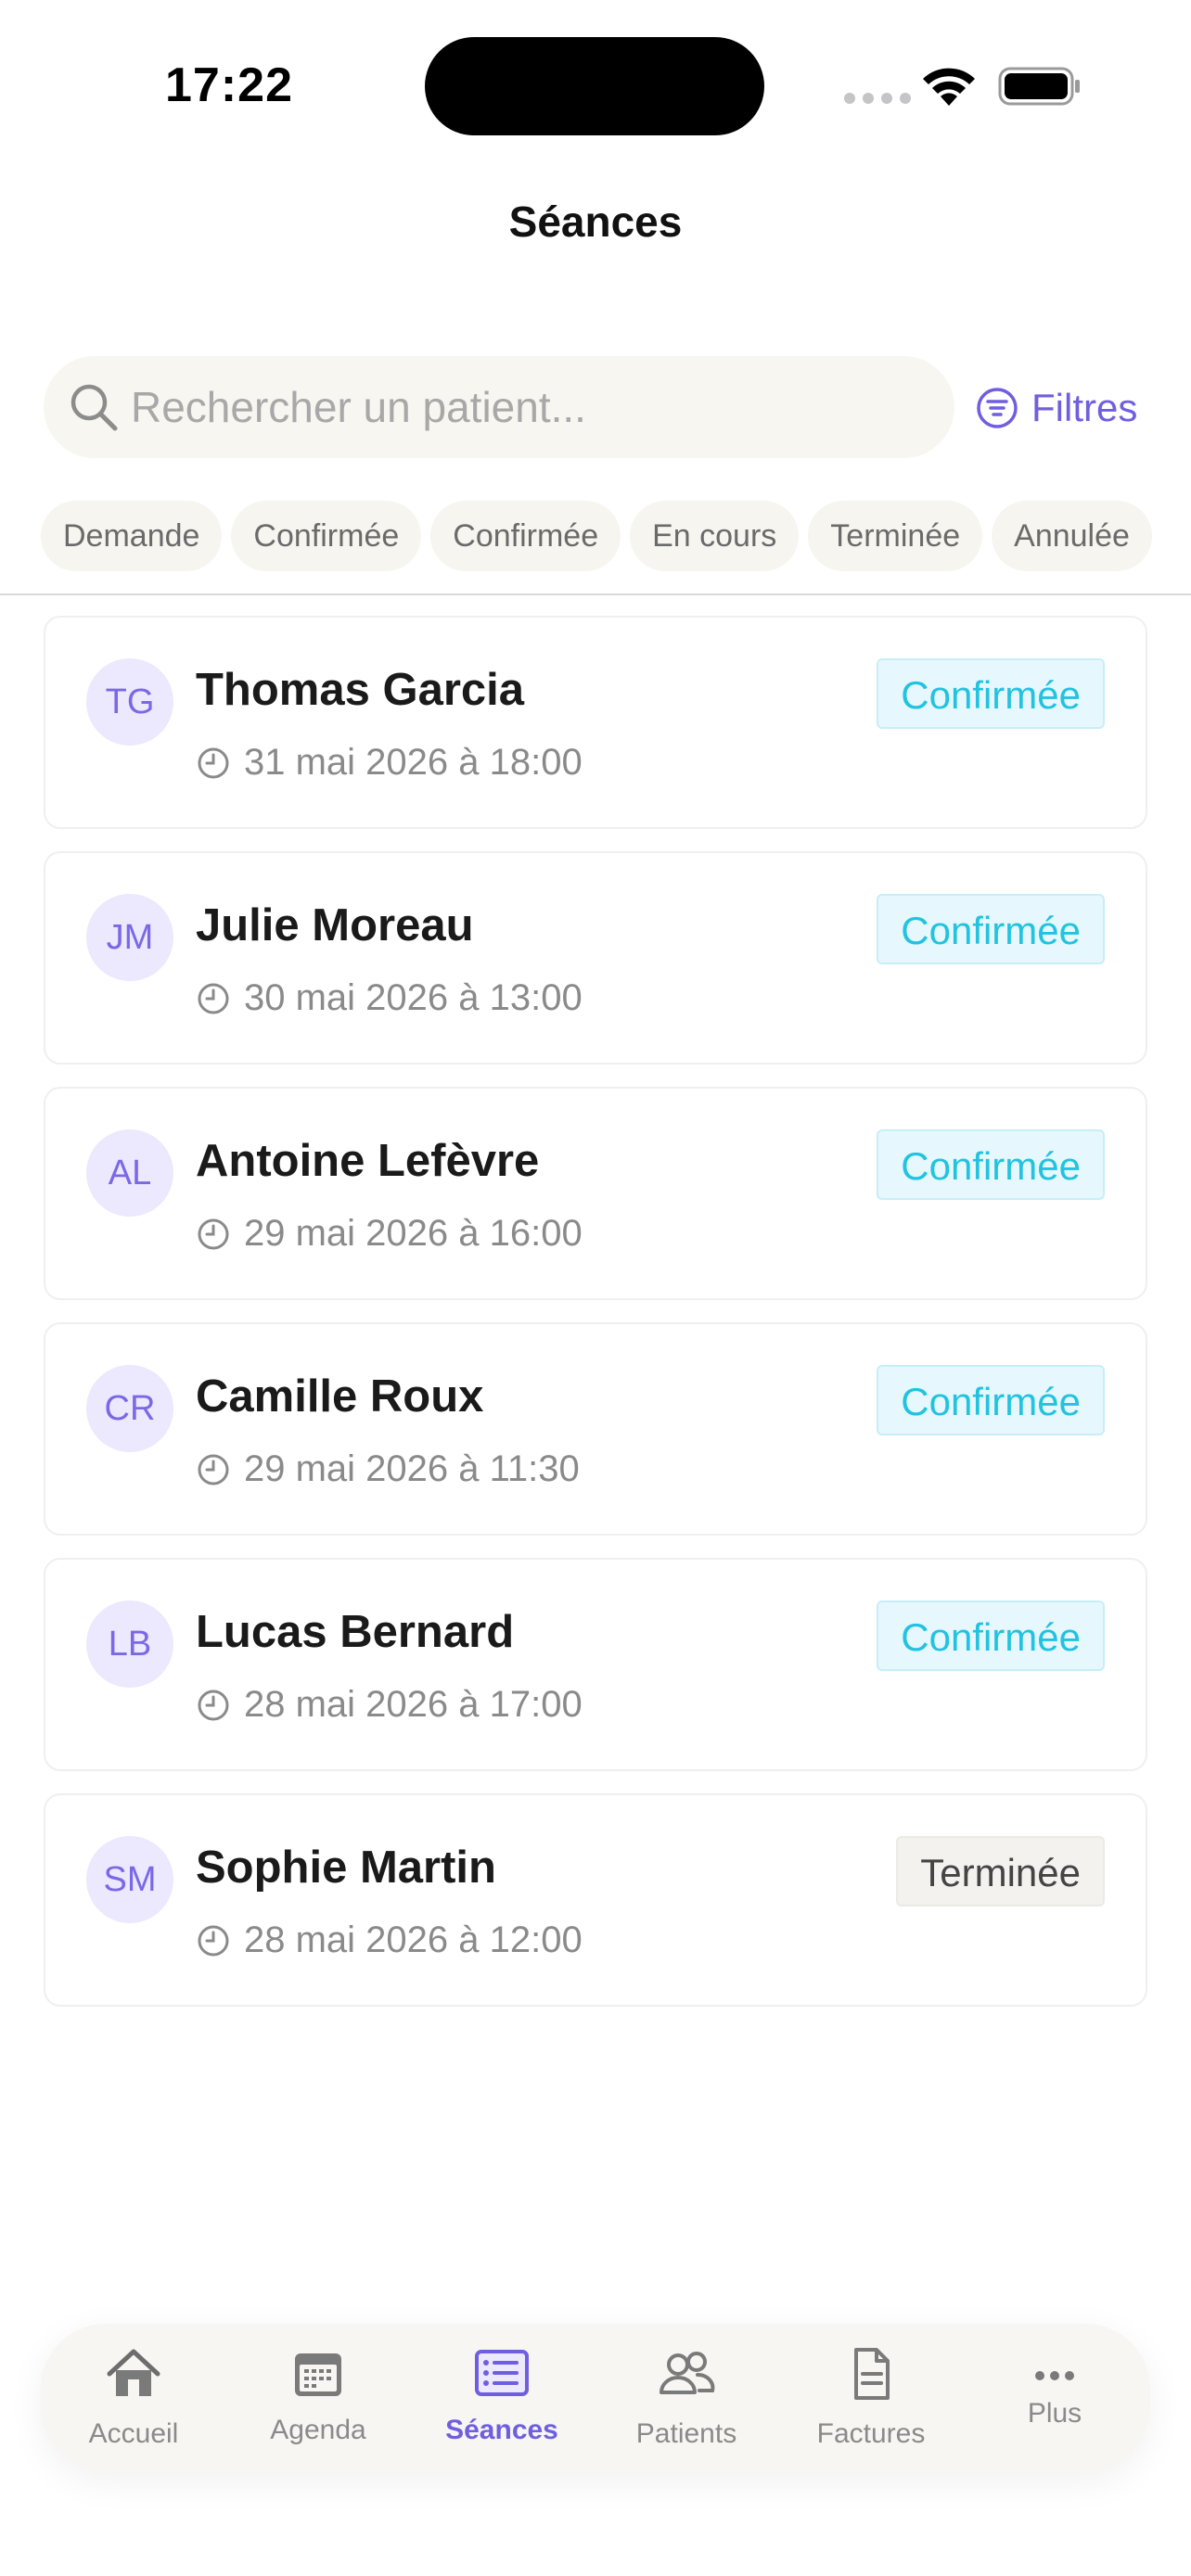 The image size is (1191, 2576). I want to click on tab-label: Séances, so click(501, 2430).